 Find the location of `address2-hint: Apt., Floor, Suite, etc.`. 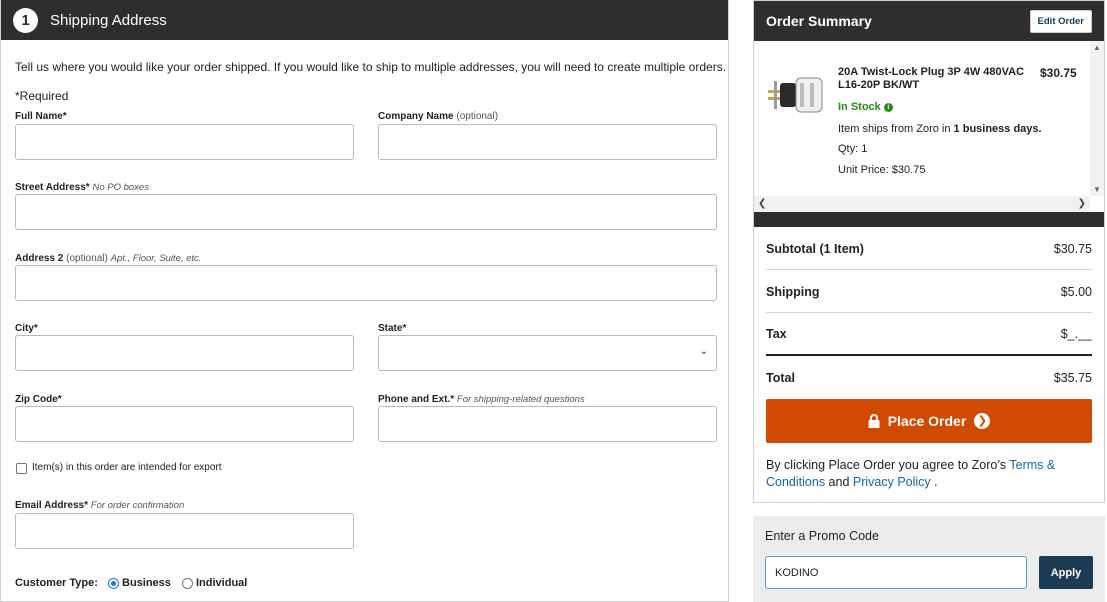

address2-hint: Apt., Floor, Suite, etc. is located at coordinates (156, 258).